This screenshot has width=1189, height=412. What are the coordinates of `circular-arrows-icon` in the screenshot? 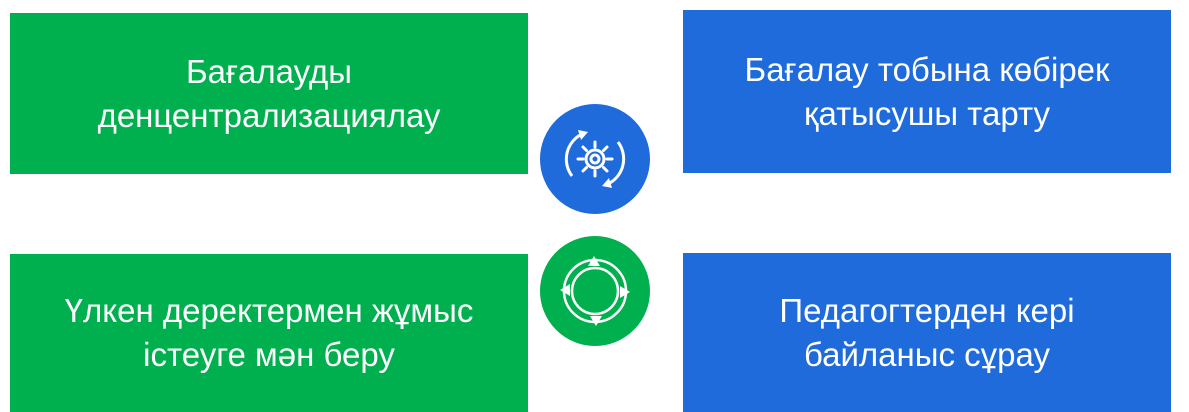 It's located at (595, 291).